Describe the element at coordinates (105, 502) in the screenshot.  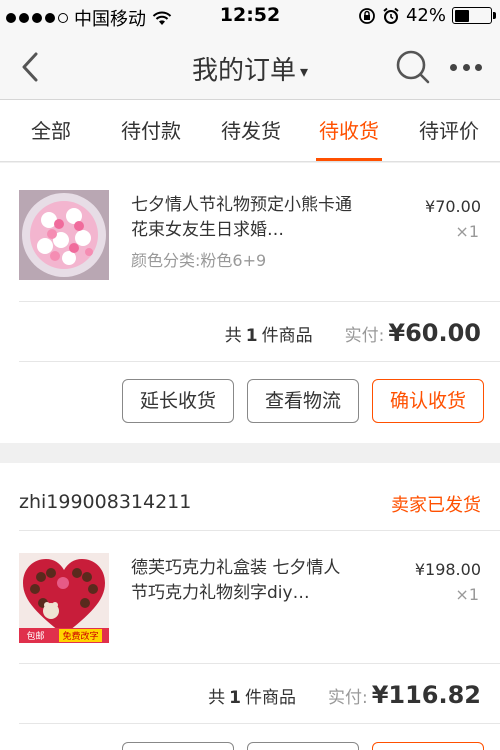
I see `shop-name: zhi199008314211` at that location.